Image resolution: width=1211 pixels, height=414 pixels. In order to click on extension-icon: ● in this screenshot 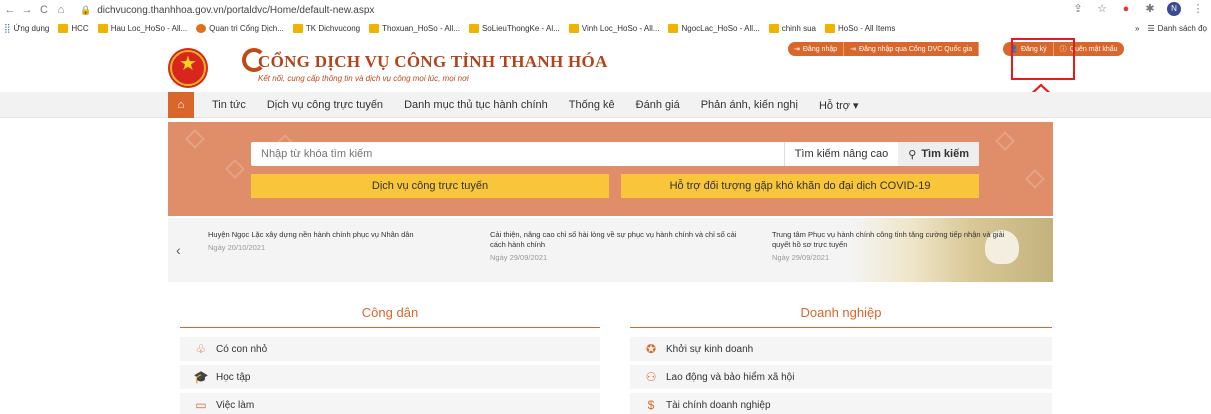, I will do `click(1126, 9)`.